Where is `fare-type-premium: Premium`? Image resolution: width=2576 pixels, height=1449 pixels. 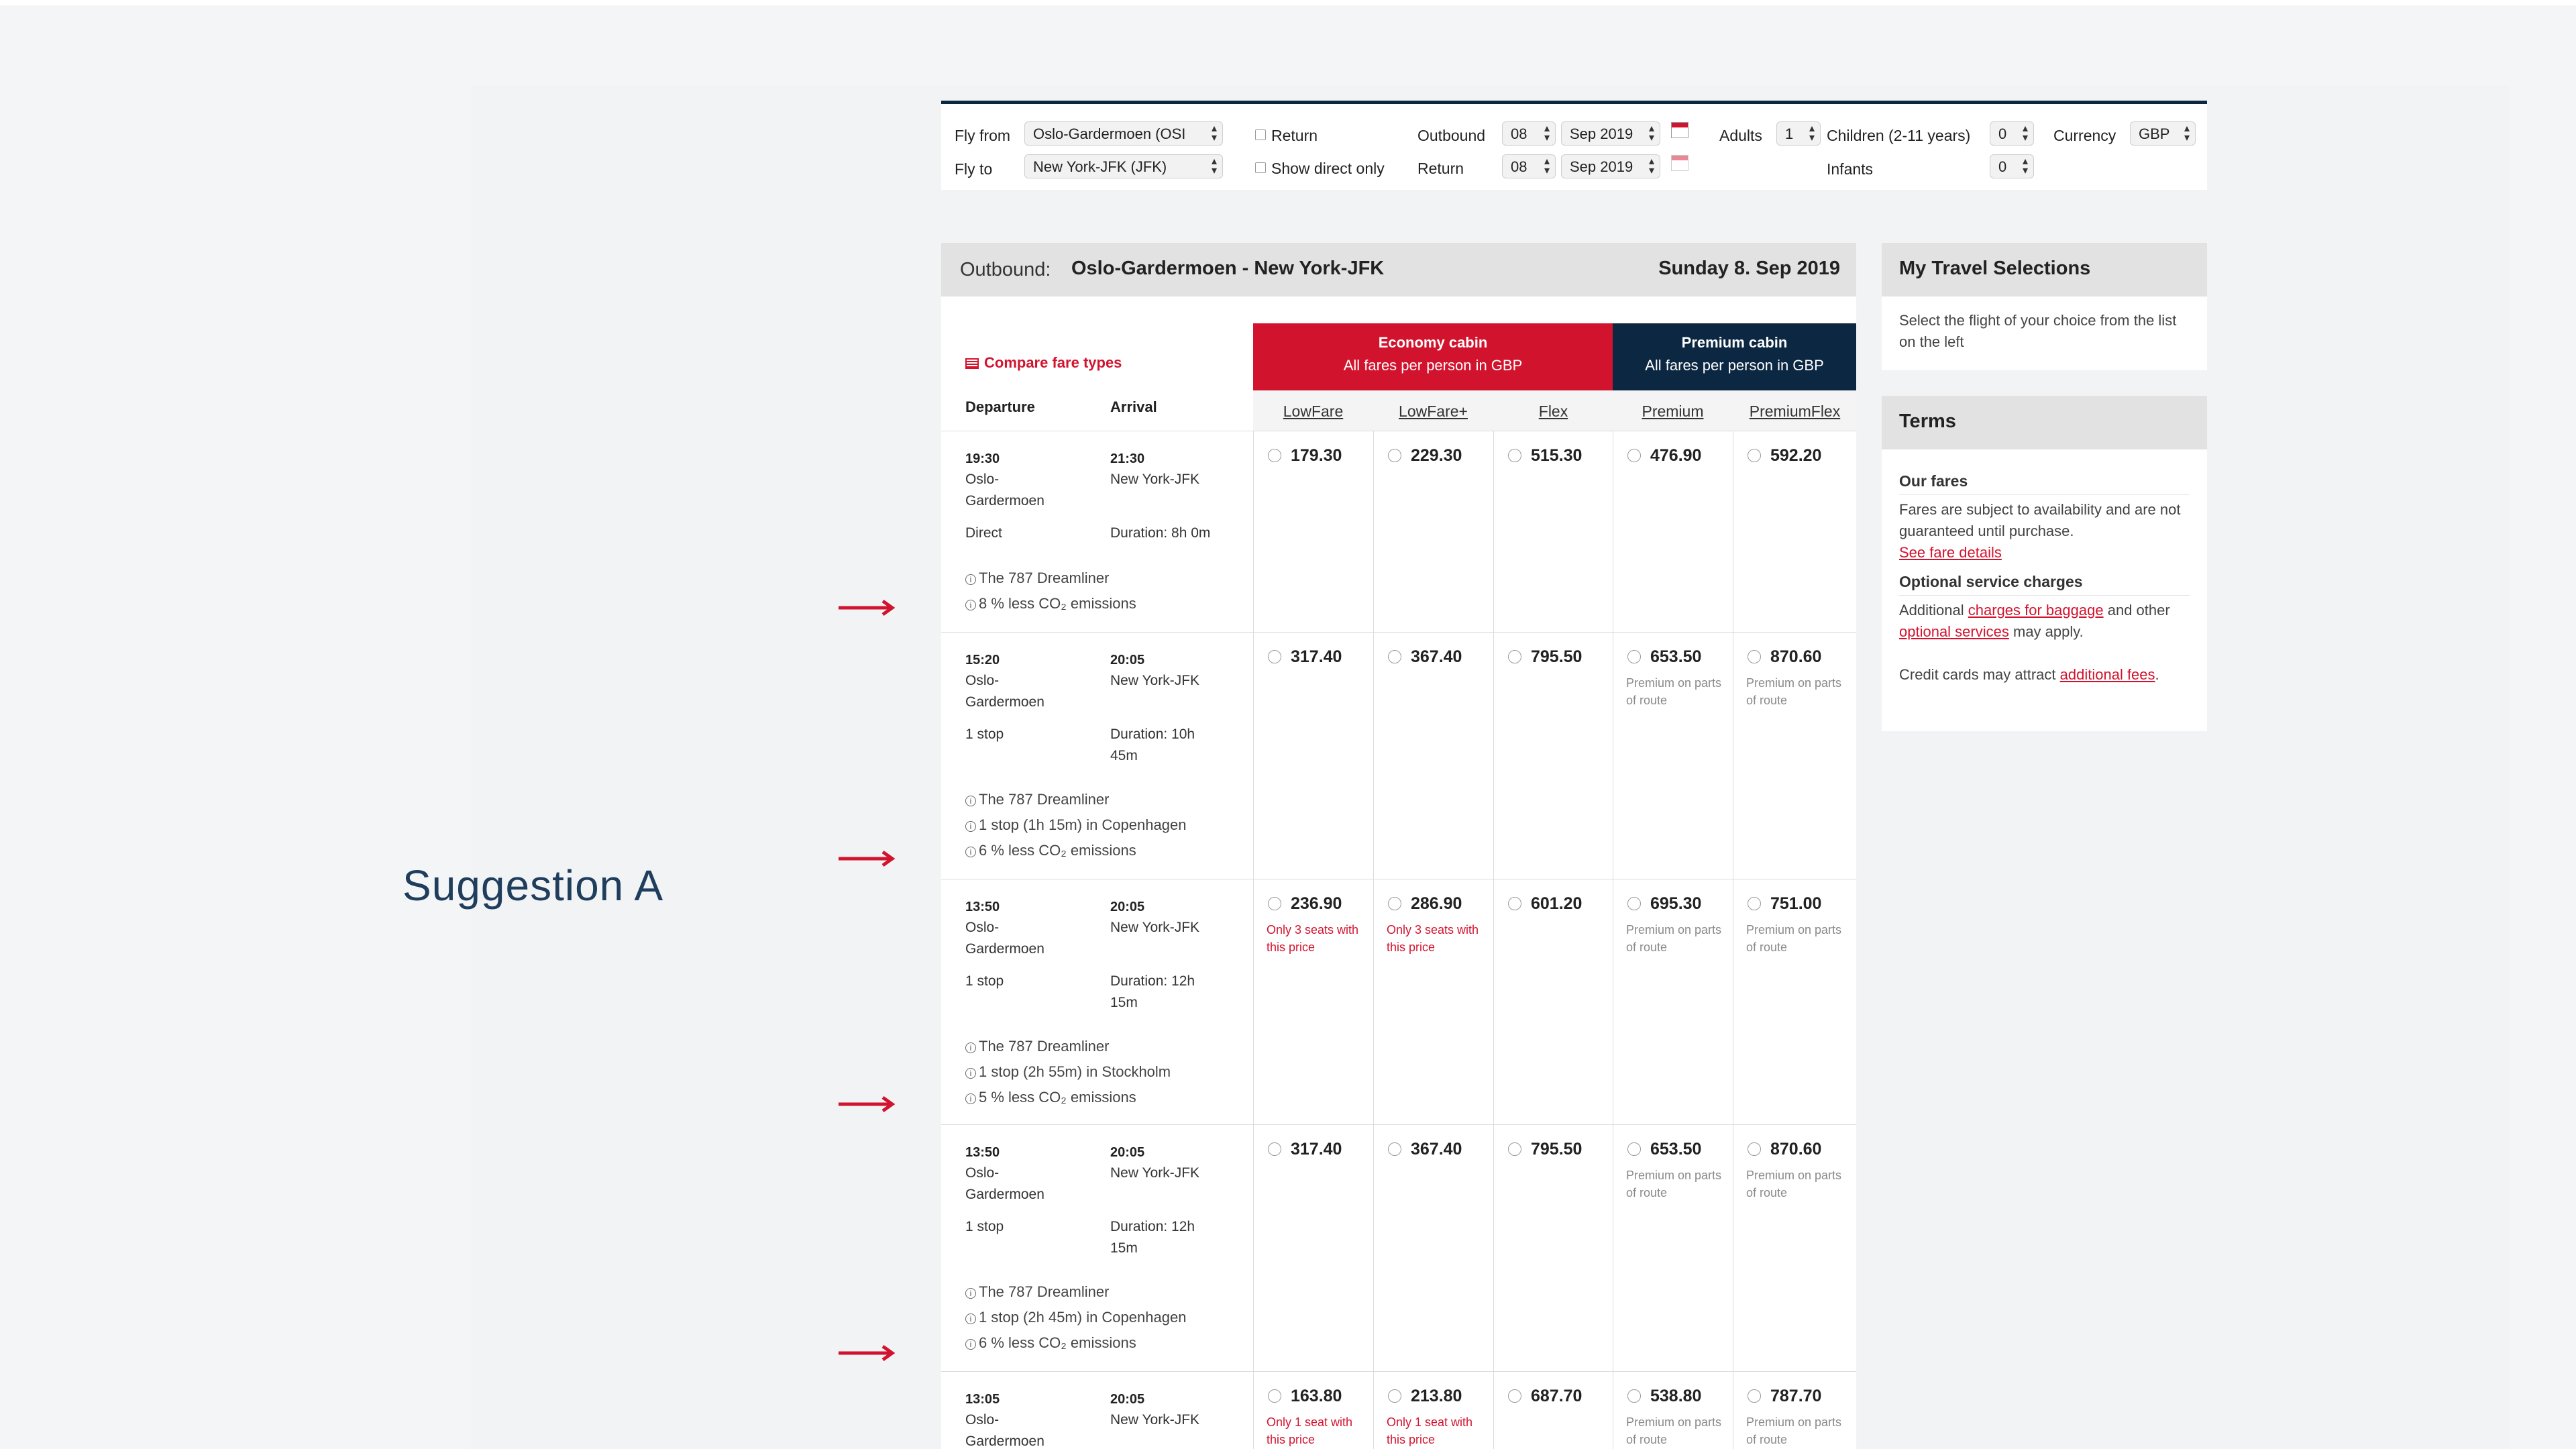
fare-type-premium: Premium is located at coordinates (1673, 411).